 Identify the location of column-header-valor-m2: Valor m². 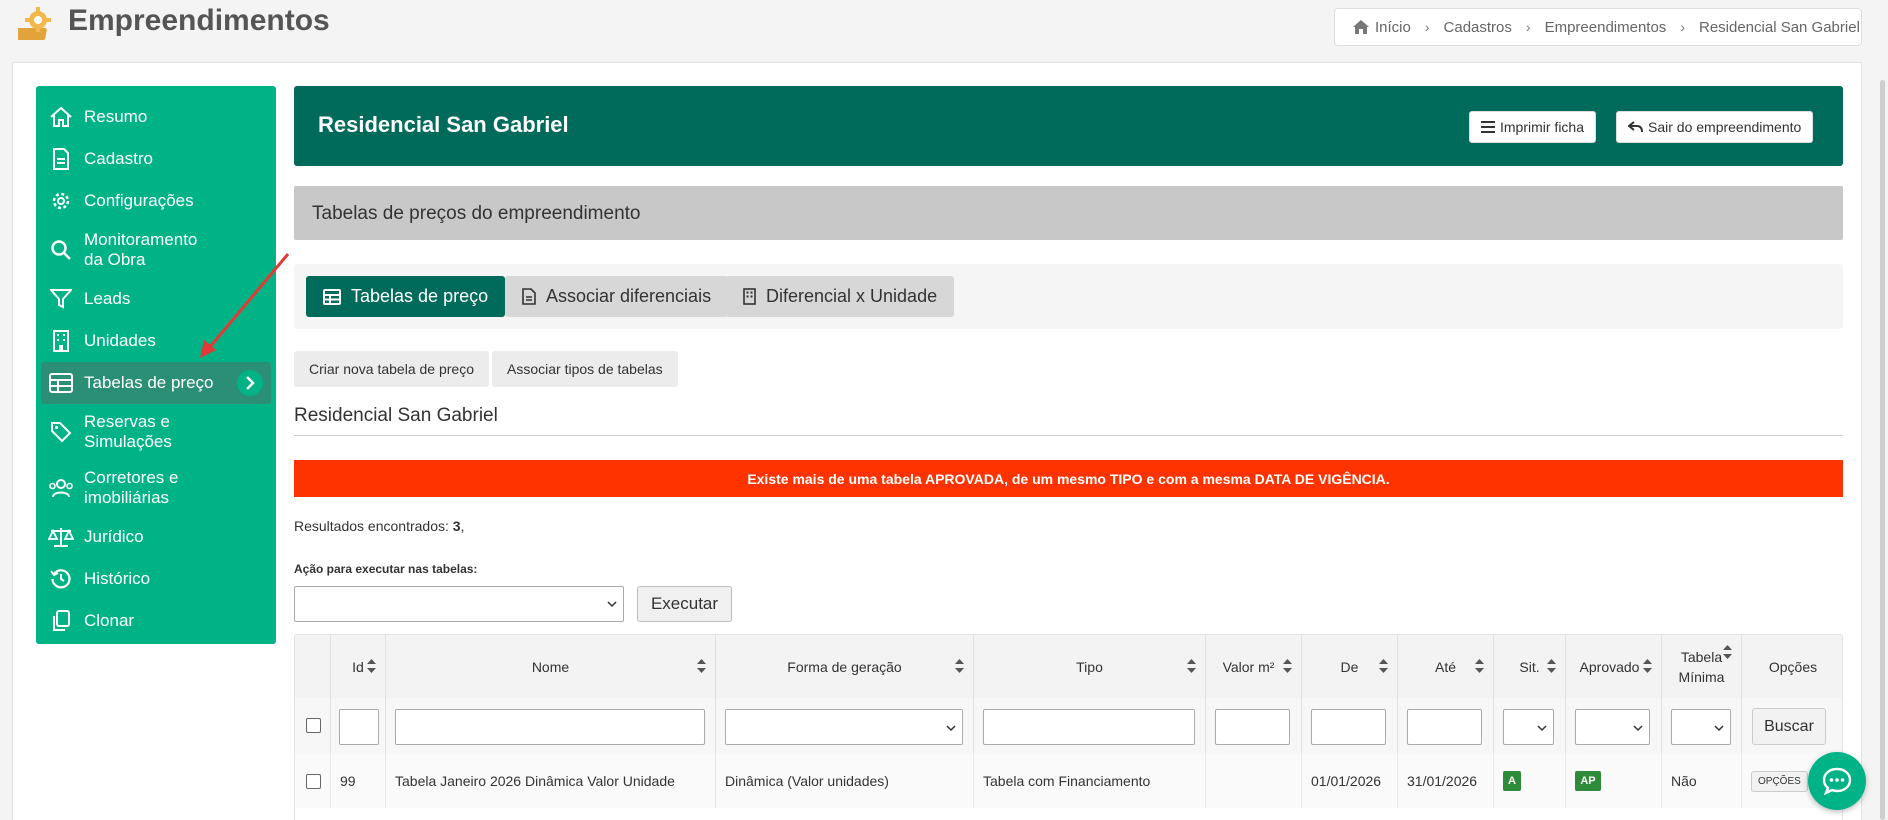
(1254, 666).